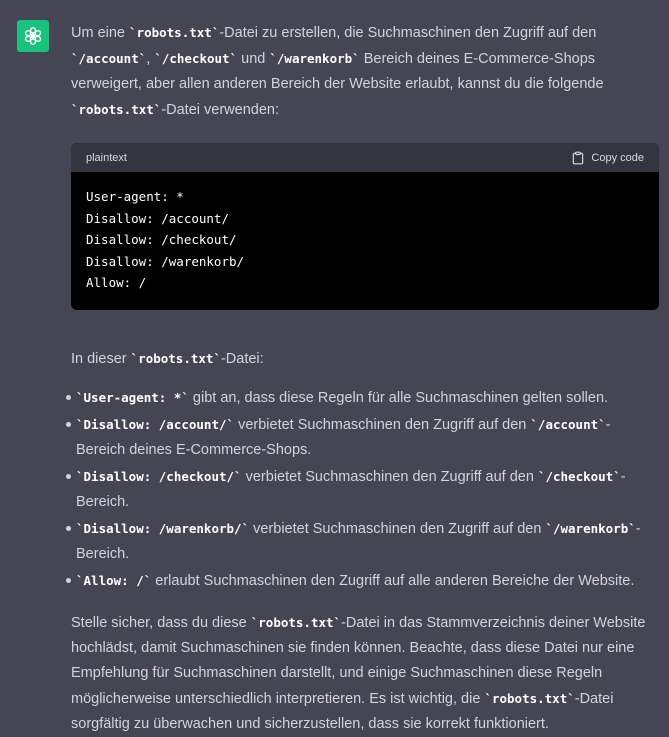 The height and width of the screenshot is (737, 669). What do you see at coordinates (106, 157) in the screenshot?
I see `code-language-label: plaintext` at bounding box center [106, 157].